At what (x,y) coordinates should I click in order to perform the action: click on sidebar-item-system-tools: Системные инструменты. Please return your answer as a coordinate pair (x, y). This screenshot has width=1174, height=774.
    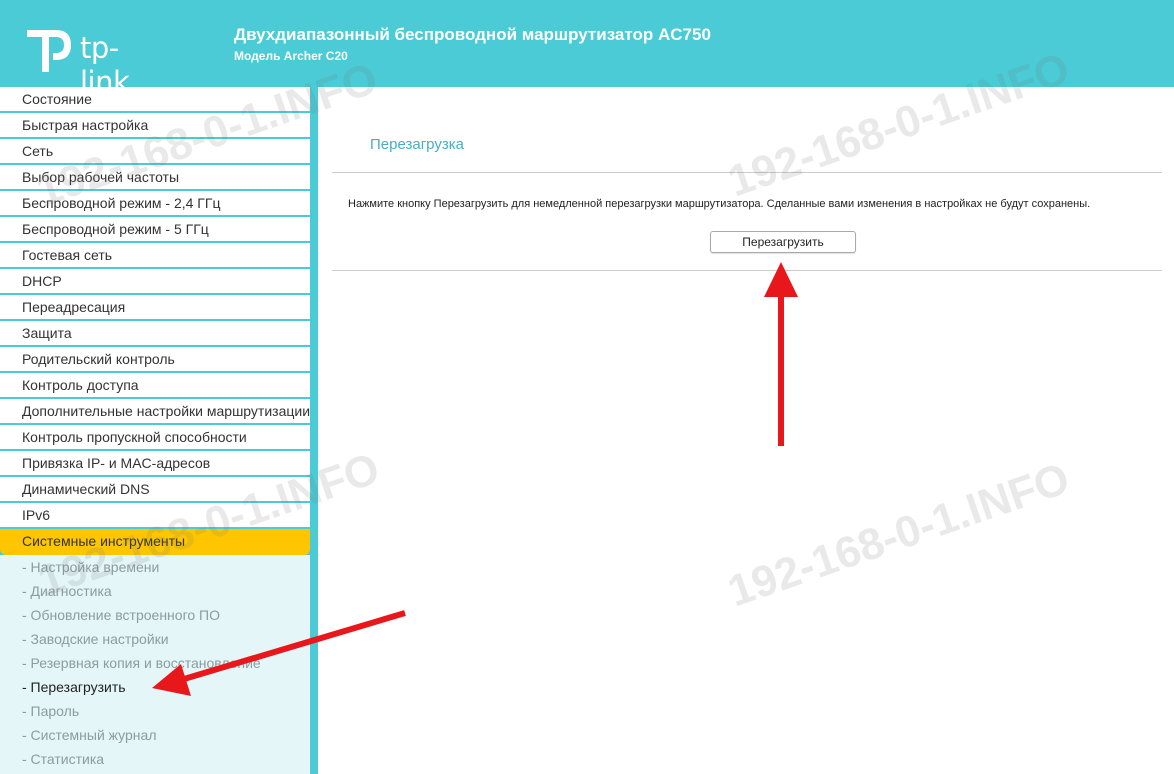
    Looking at the image, I should click on (155, 542).